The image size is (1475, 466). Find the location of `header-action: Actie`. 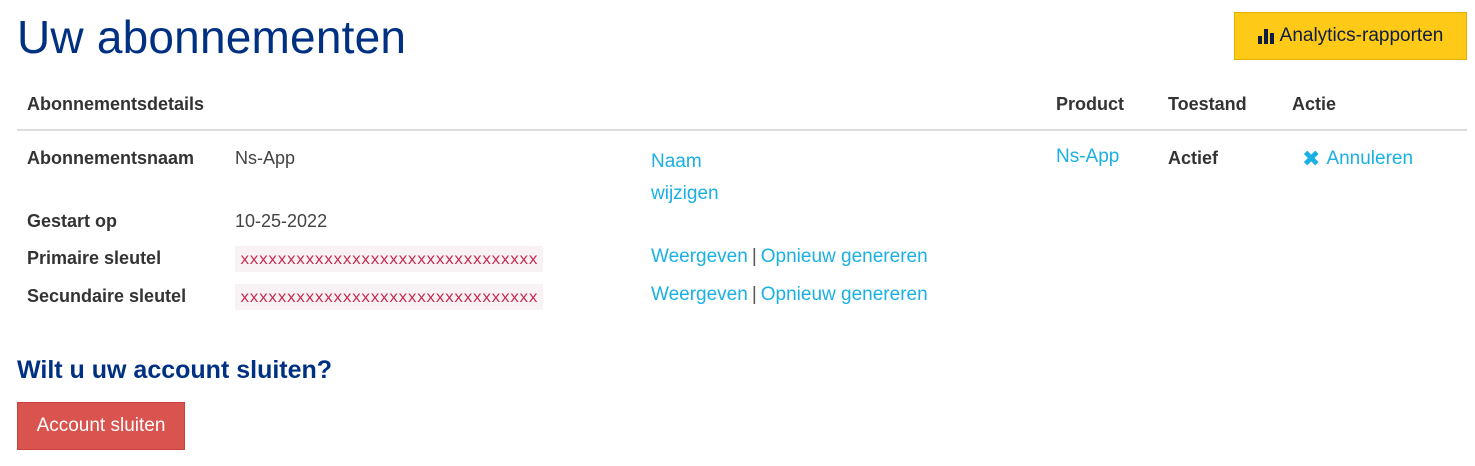

header-action: Actie is located at coordinates (1314, 104).